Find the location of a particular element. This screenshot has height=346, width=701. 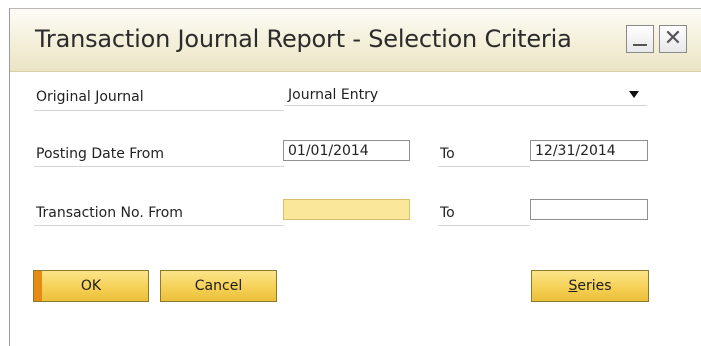

ok-button: OK is located at coordinates (91, 286).